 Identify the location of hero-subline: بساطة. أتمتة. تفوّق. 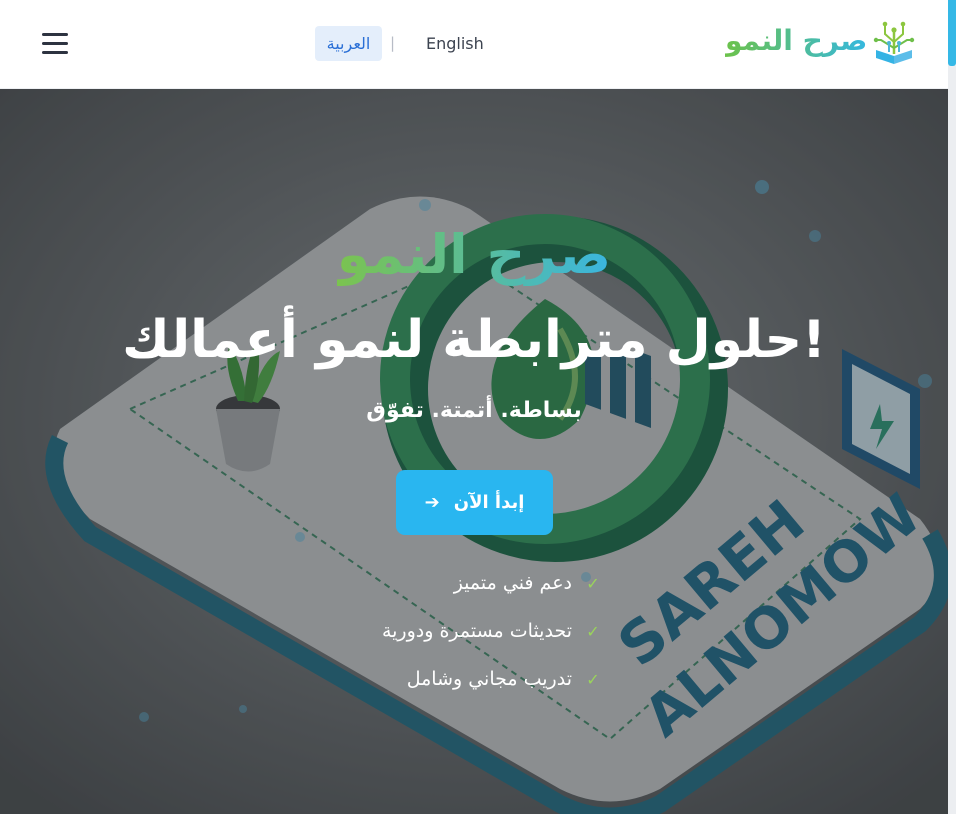
(474, 410).